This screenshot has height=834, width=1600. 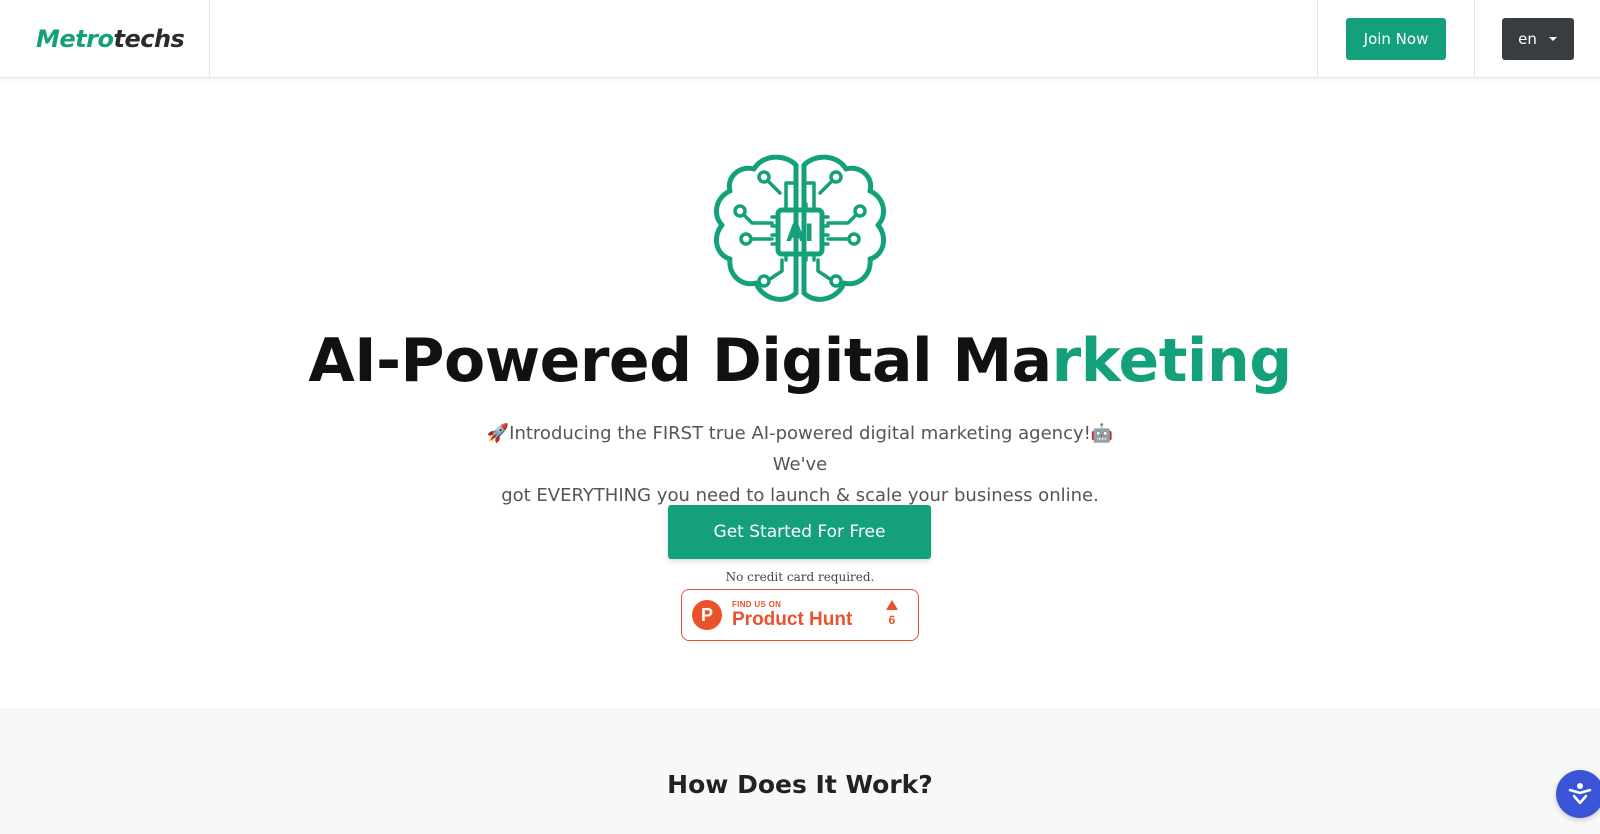 I want to click on product-hunt-name: Product Hunt, so click(x=792, y=619).